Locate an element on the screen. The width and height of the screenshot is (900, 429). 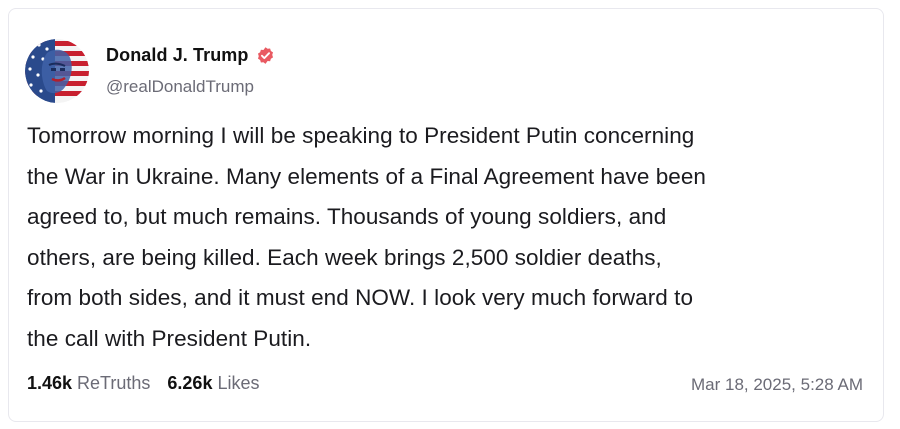
avatar is located at coordinates (57, 71).